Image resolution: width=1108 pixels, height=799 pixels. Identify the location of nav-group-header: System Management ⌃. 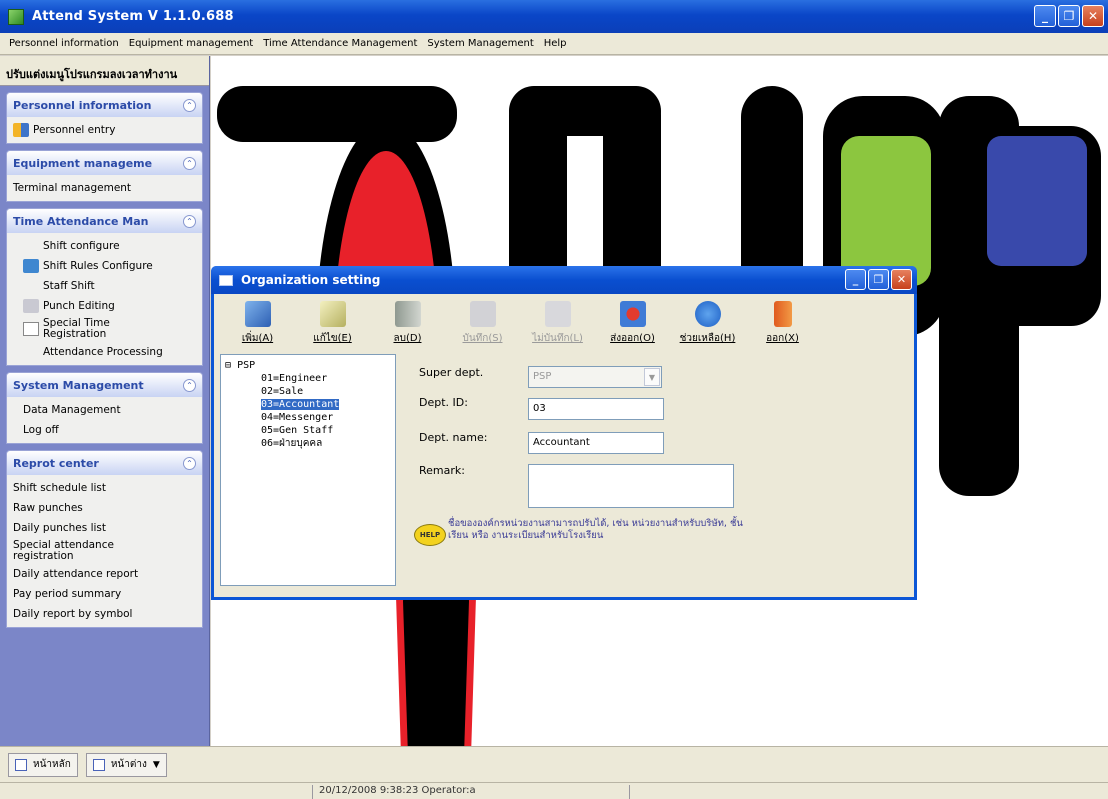
(104, 385).